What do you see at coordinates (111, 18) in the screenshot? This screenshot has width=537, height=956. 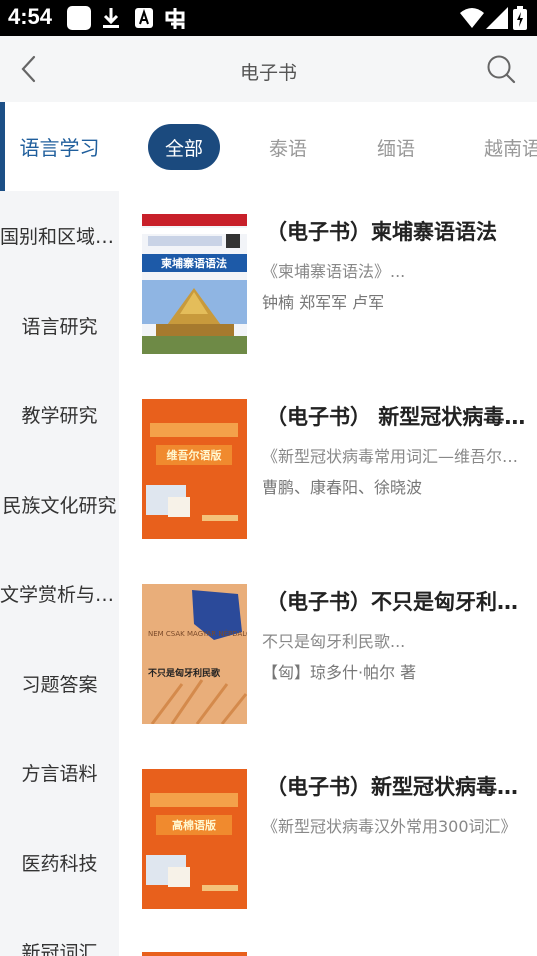 I see `download-icon` at bounding box center [111, 18].